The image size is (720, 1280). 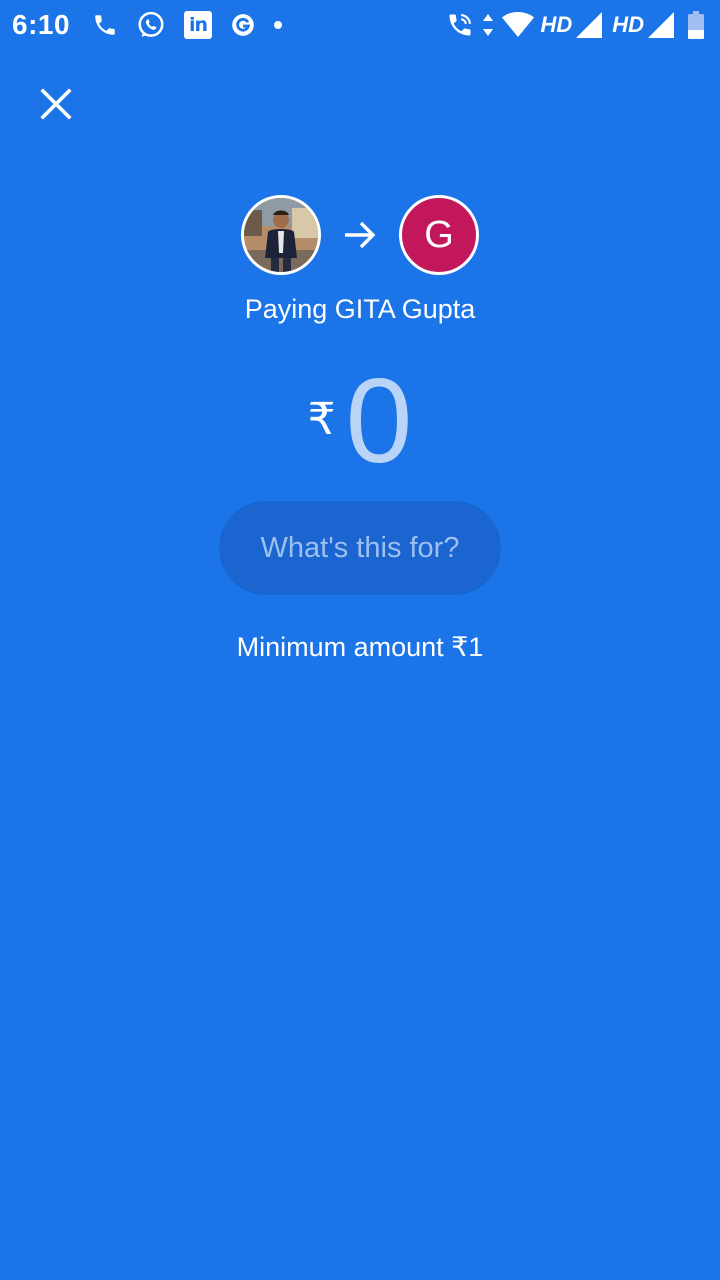 What do you see at coordinates (105, 25) in the screenshot?
I see `phone-icon` at bounding box center [105, 25].